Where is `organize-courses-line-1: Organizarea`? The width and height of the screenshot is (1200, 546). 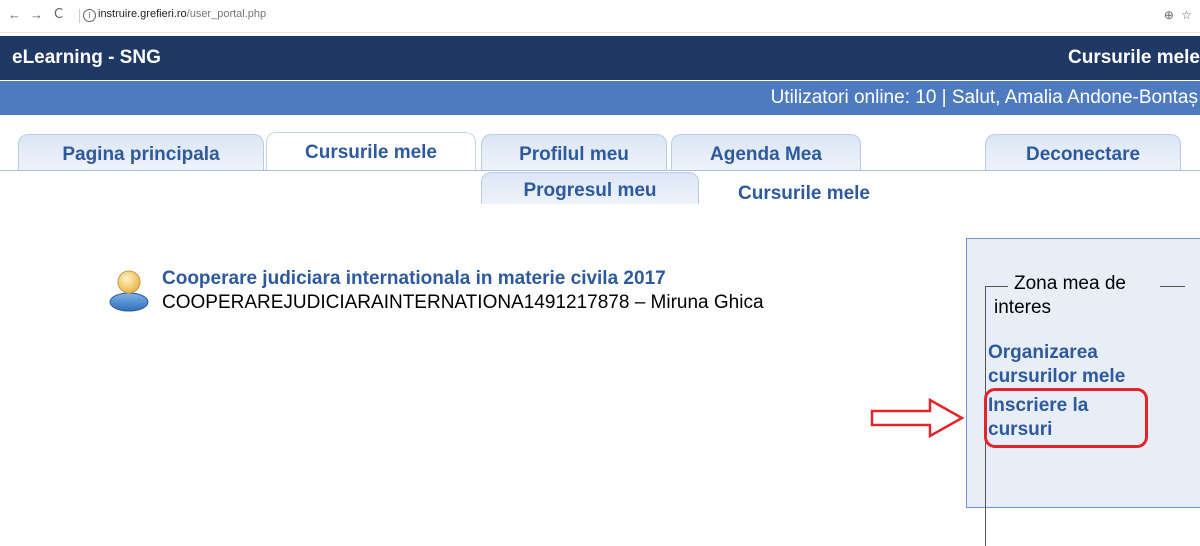
organize-courses-line-1: Organizarea is located at coordinates (1043, 352).